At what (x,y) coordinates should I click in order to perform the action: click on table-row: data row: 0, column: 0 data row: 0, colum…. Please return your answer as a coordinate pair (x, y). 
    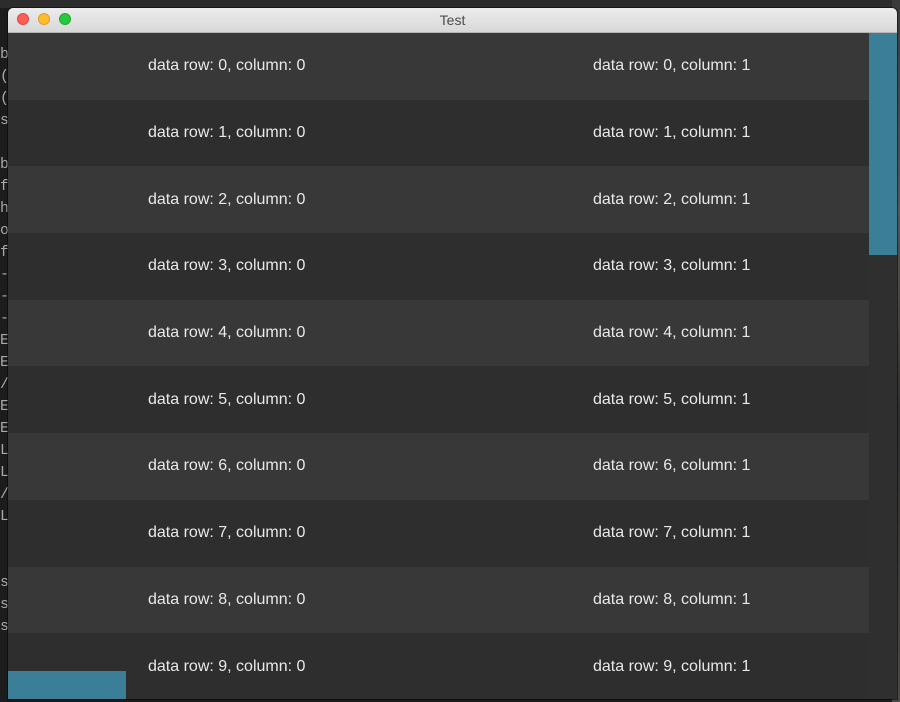
    Looking at the image, I should click on (438, 66).